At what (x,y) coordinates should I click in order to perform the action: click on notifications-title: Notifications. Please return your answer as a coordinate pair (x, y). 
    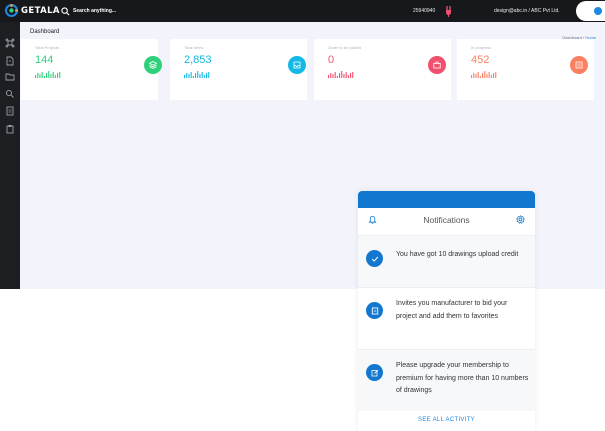
    Looking at the image, I should click on (446, 220).